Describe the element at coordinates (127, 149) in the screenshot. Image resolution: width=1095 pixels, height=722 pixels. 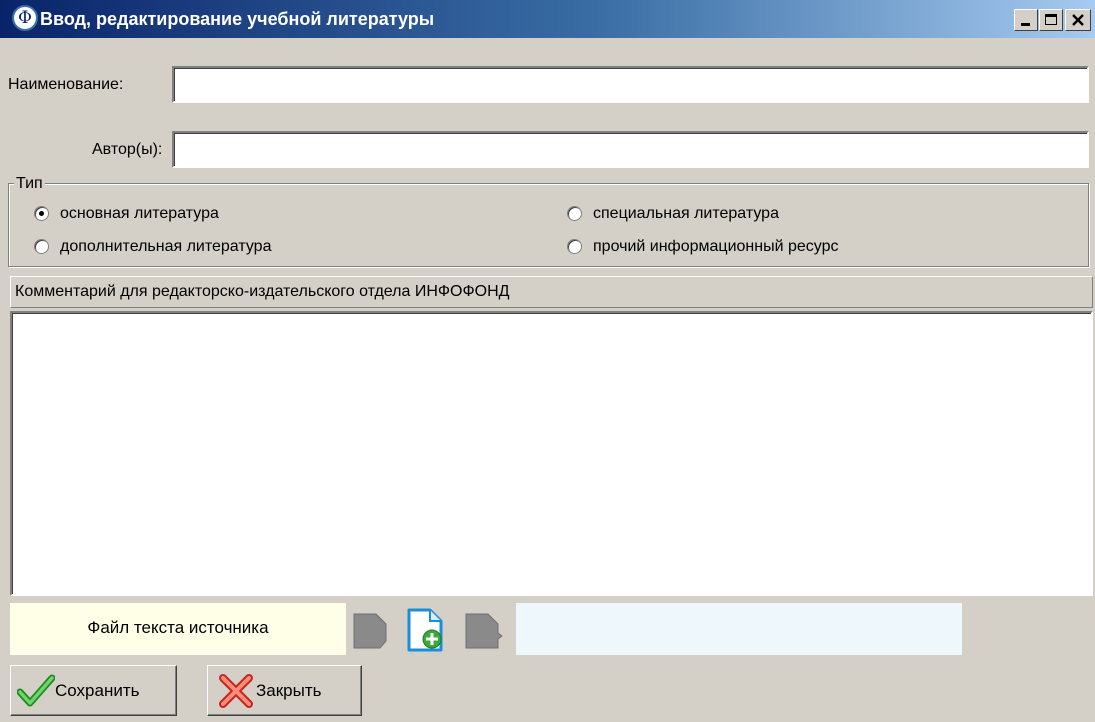
I see `author-label: Автор(ы):` at that location.